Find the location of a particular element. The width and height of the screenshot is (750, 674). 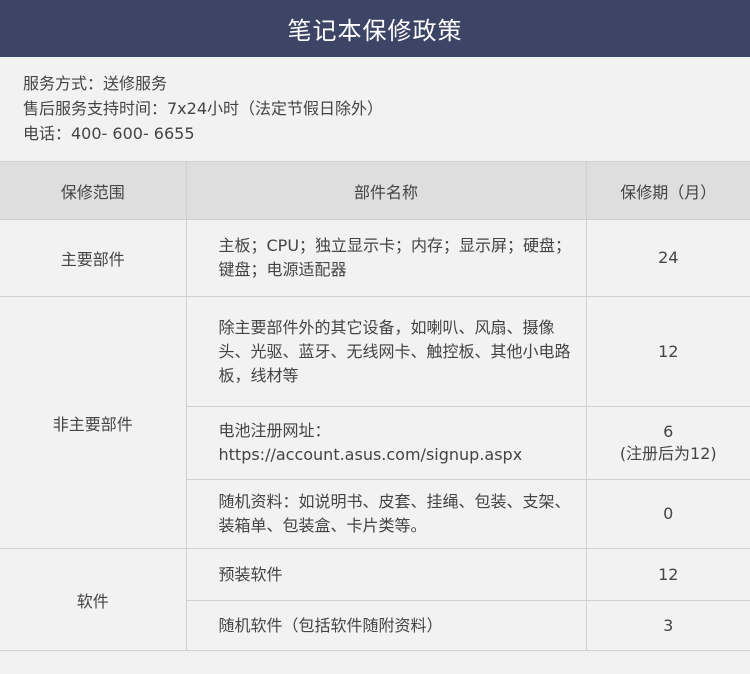

header-scope: 保修范围 is located at coordinates (93, 190).